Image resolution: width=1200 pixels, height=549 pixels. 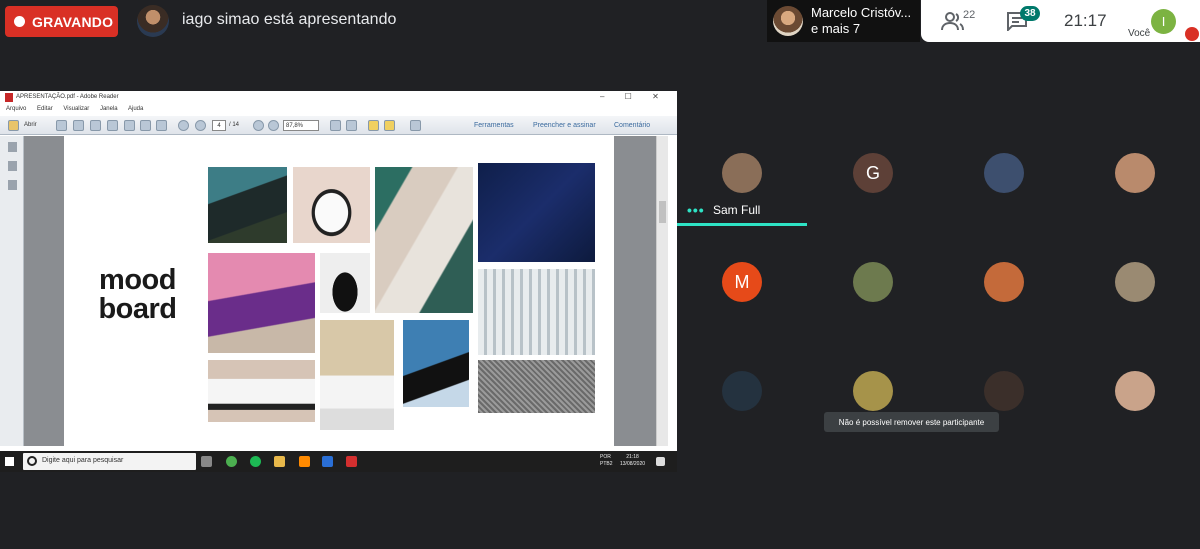 What do you see at coordinates (73, 21) in the screenshot?
I see `recording-label: GRAVANDO` at bounding box center [73, 21].